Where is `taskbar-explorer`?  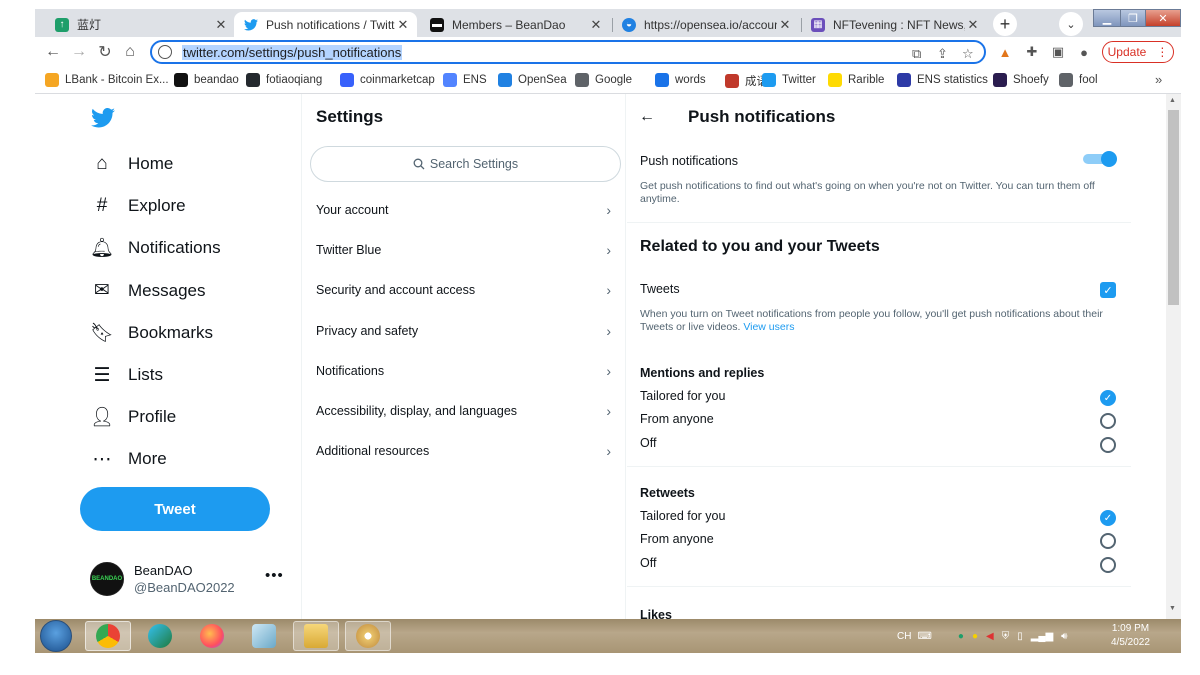
taskbar-explorer is located at coordinates (316, 636).